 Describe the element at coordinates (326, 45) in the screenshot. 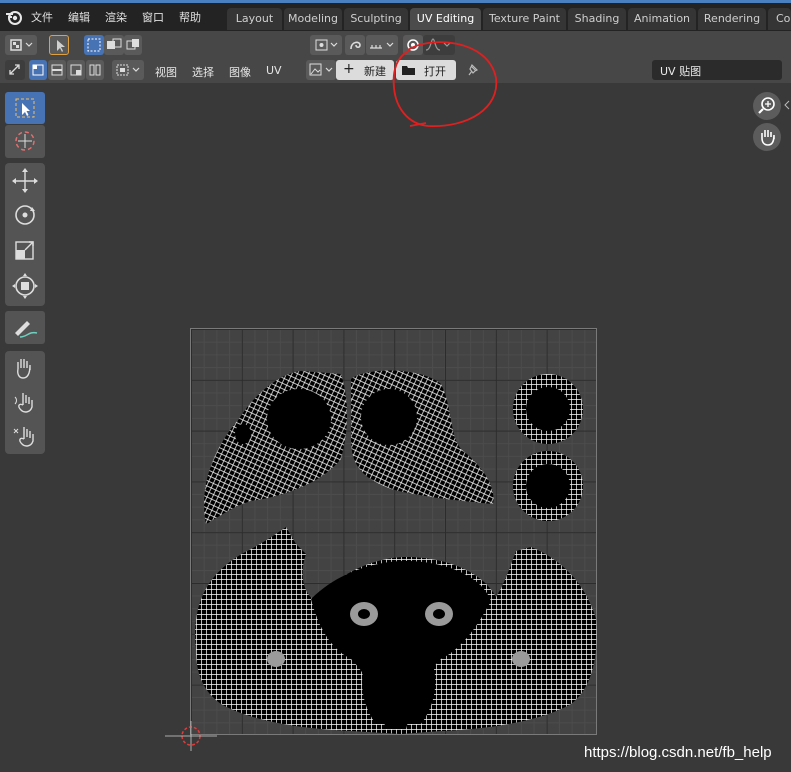

I see `pivot-point-dropdown` at that location.